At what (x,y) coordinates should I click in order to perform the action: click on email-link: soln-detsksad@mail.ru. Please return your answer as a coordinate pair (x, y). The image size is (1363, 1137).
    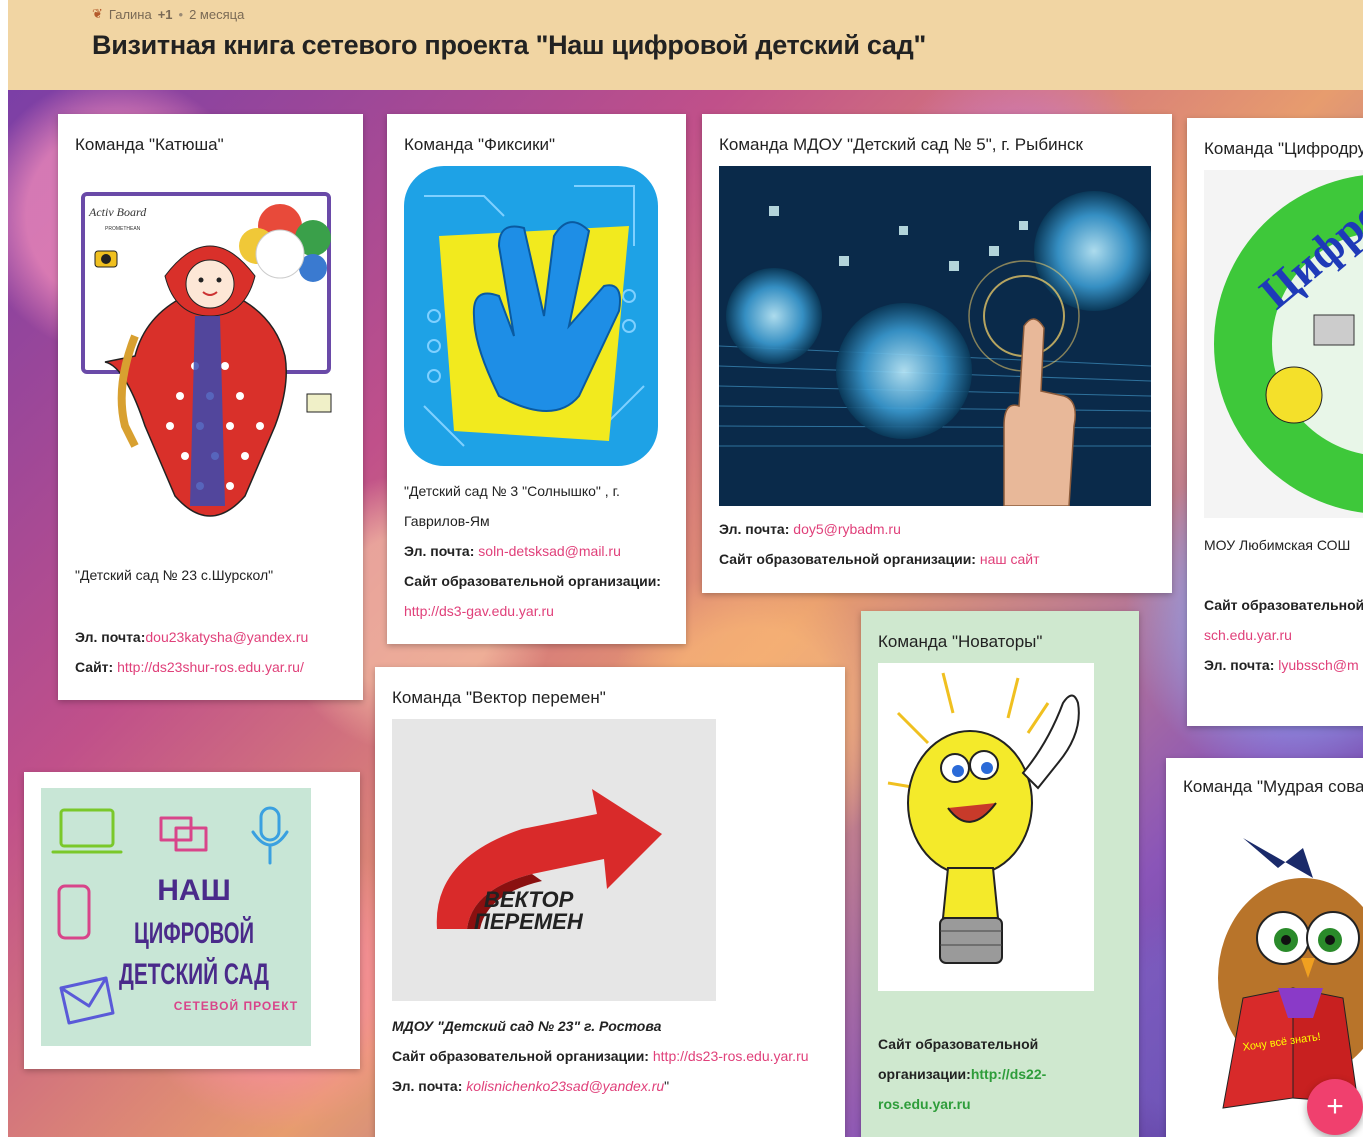
    Looking at the image, I should click on (549, 551).